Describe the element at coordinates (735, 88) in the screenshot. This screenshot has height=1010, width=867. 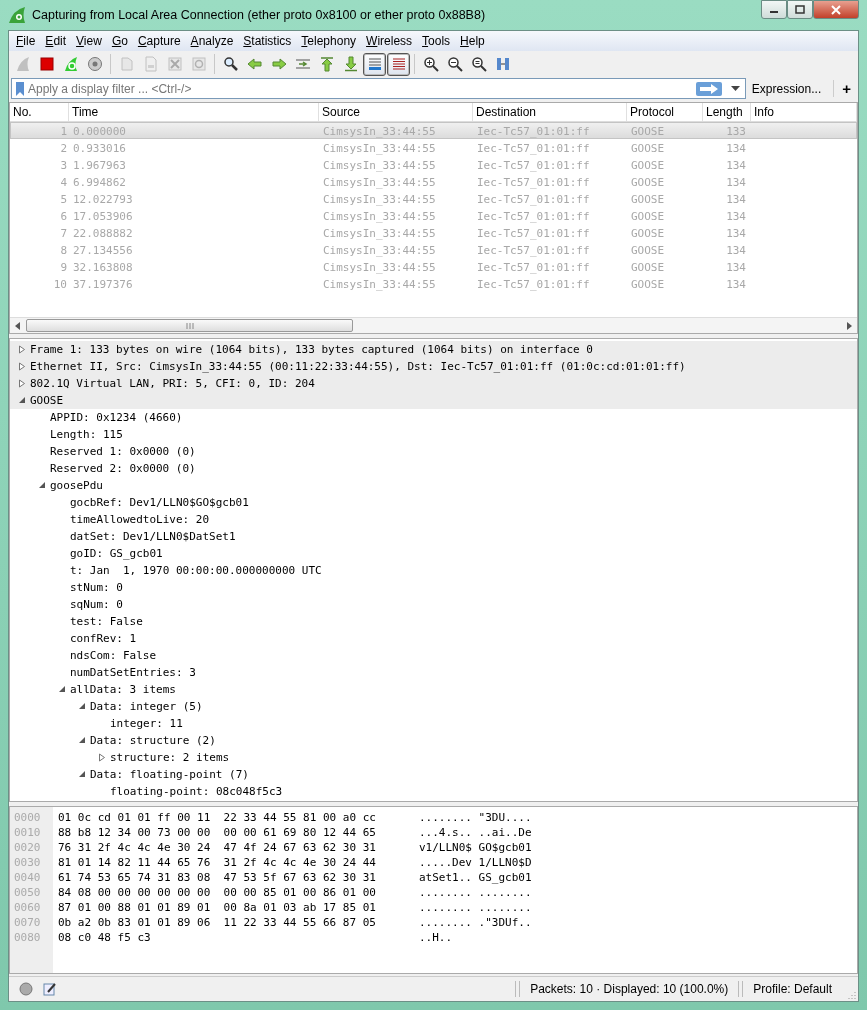
I see `dropdown-caret-icon` at that location.